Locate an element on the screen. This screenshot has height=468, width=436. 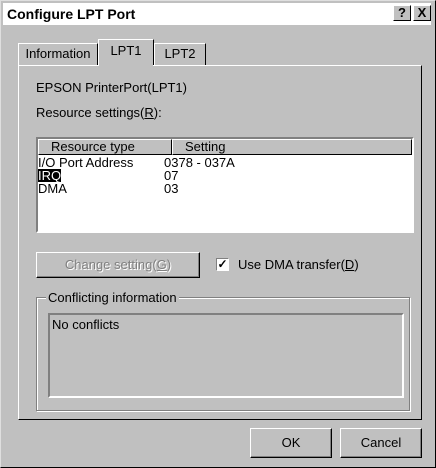
active-tab-gap is located at coordinates (126, 65).